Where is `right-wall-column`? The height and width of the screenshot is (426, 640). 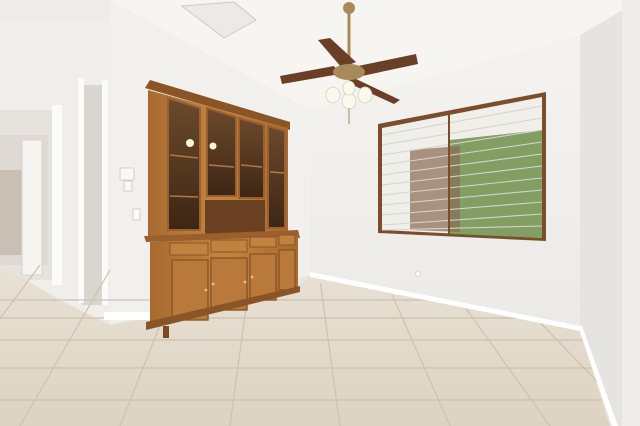
right-wall-column is located at coordinates (631, 213).